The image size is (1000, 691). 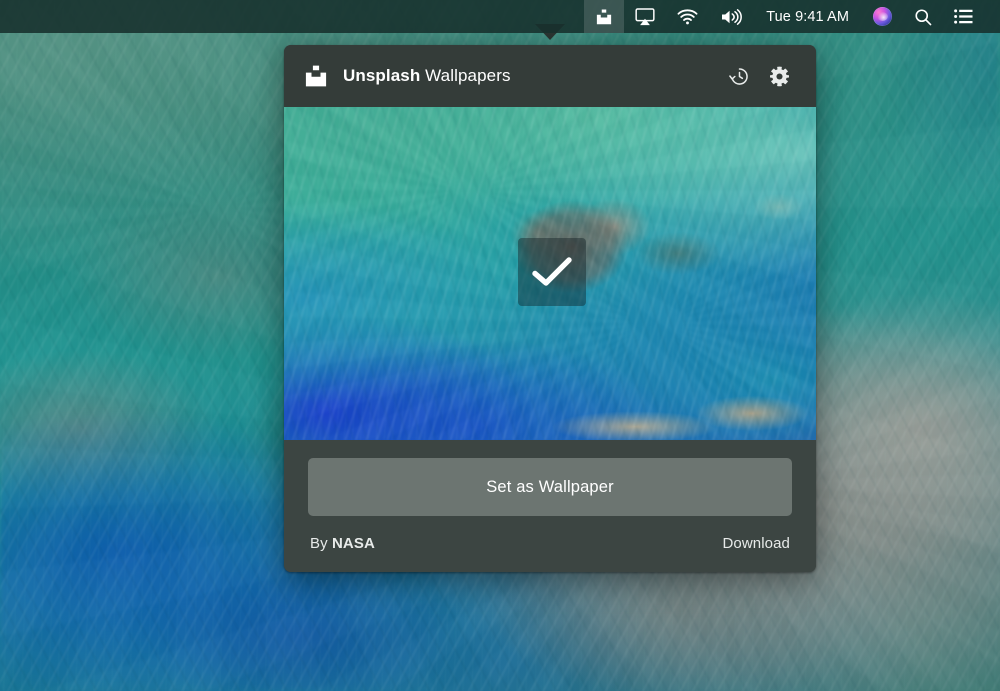 I want to click on unsplash-menu-icon, so click(x=604, y=16).